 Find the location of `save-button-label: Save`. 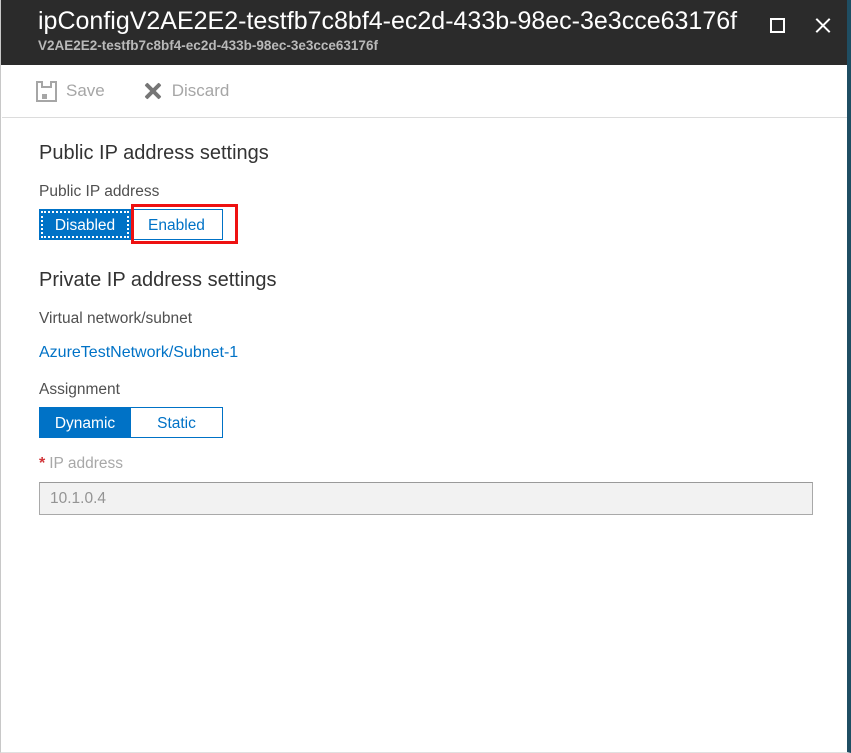

save-button-label: Save is located at coordinates (85, 90).